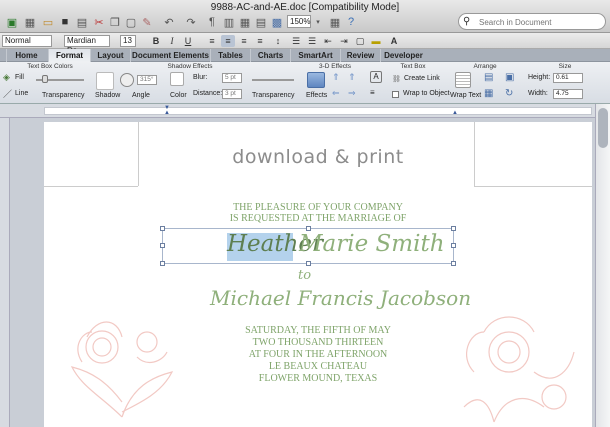 Image resolution: width=610 pixels, height=427 pixels. I want to click on redo-icon: ↷, so click(191, 22).